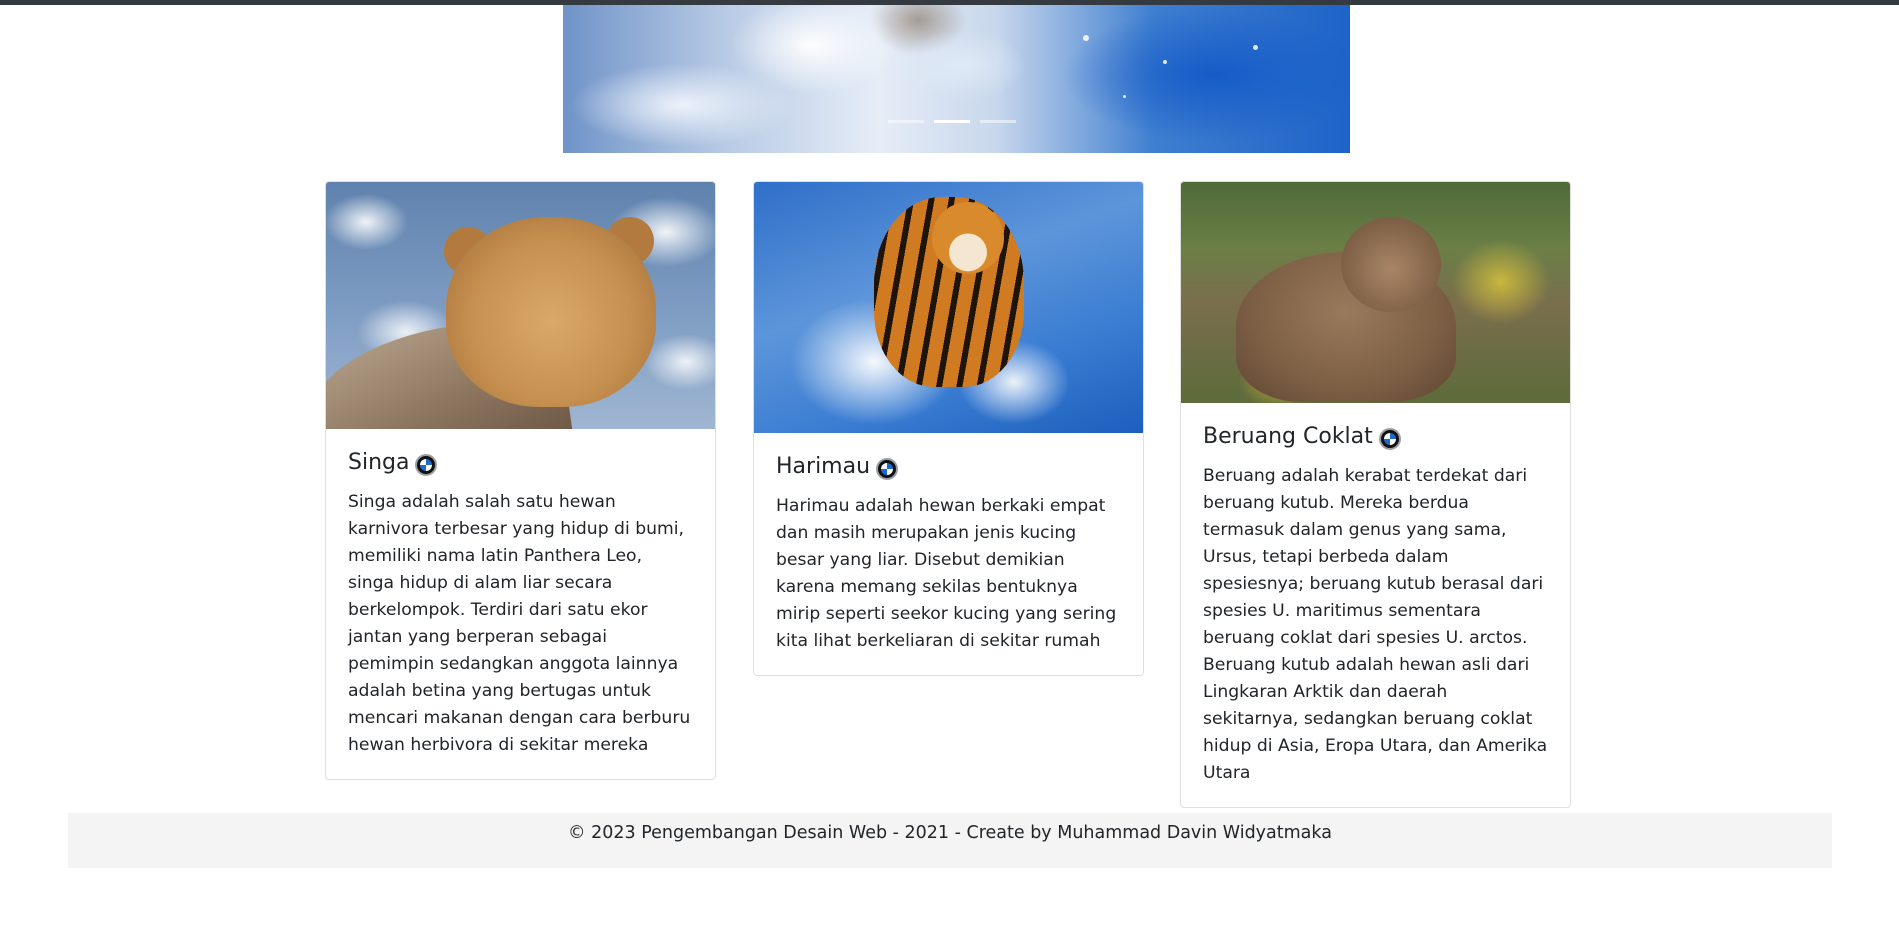  Describe the element at coordinates (948, 307) in the screenshot. I see `tiger-image` at that location.